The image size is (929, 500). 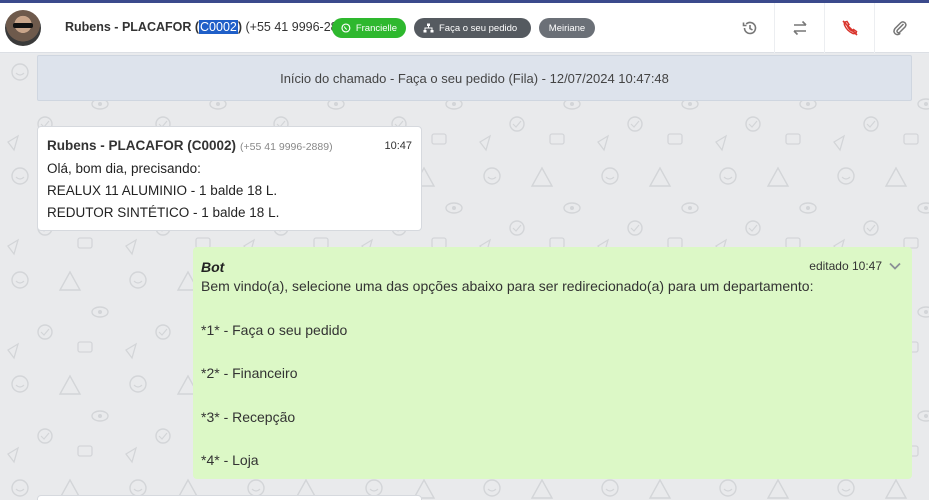 I want to click on whatsapp-tag-label: Francielle, so click(x=376, y=28).